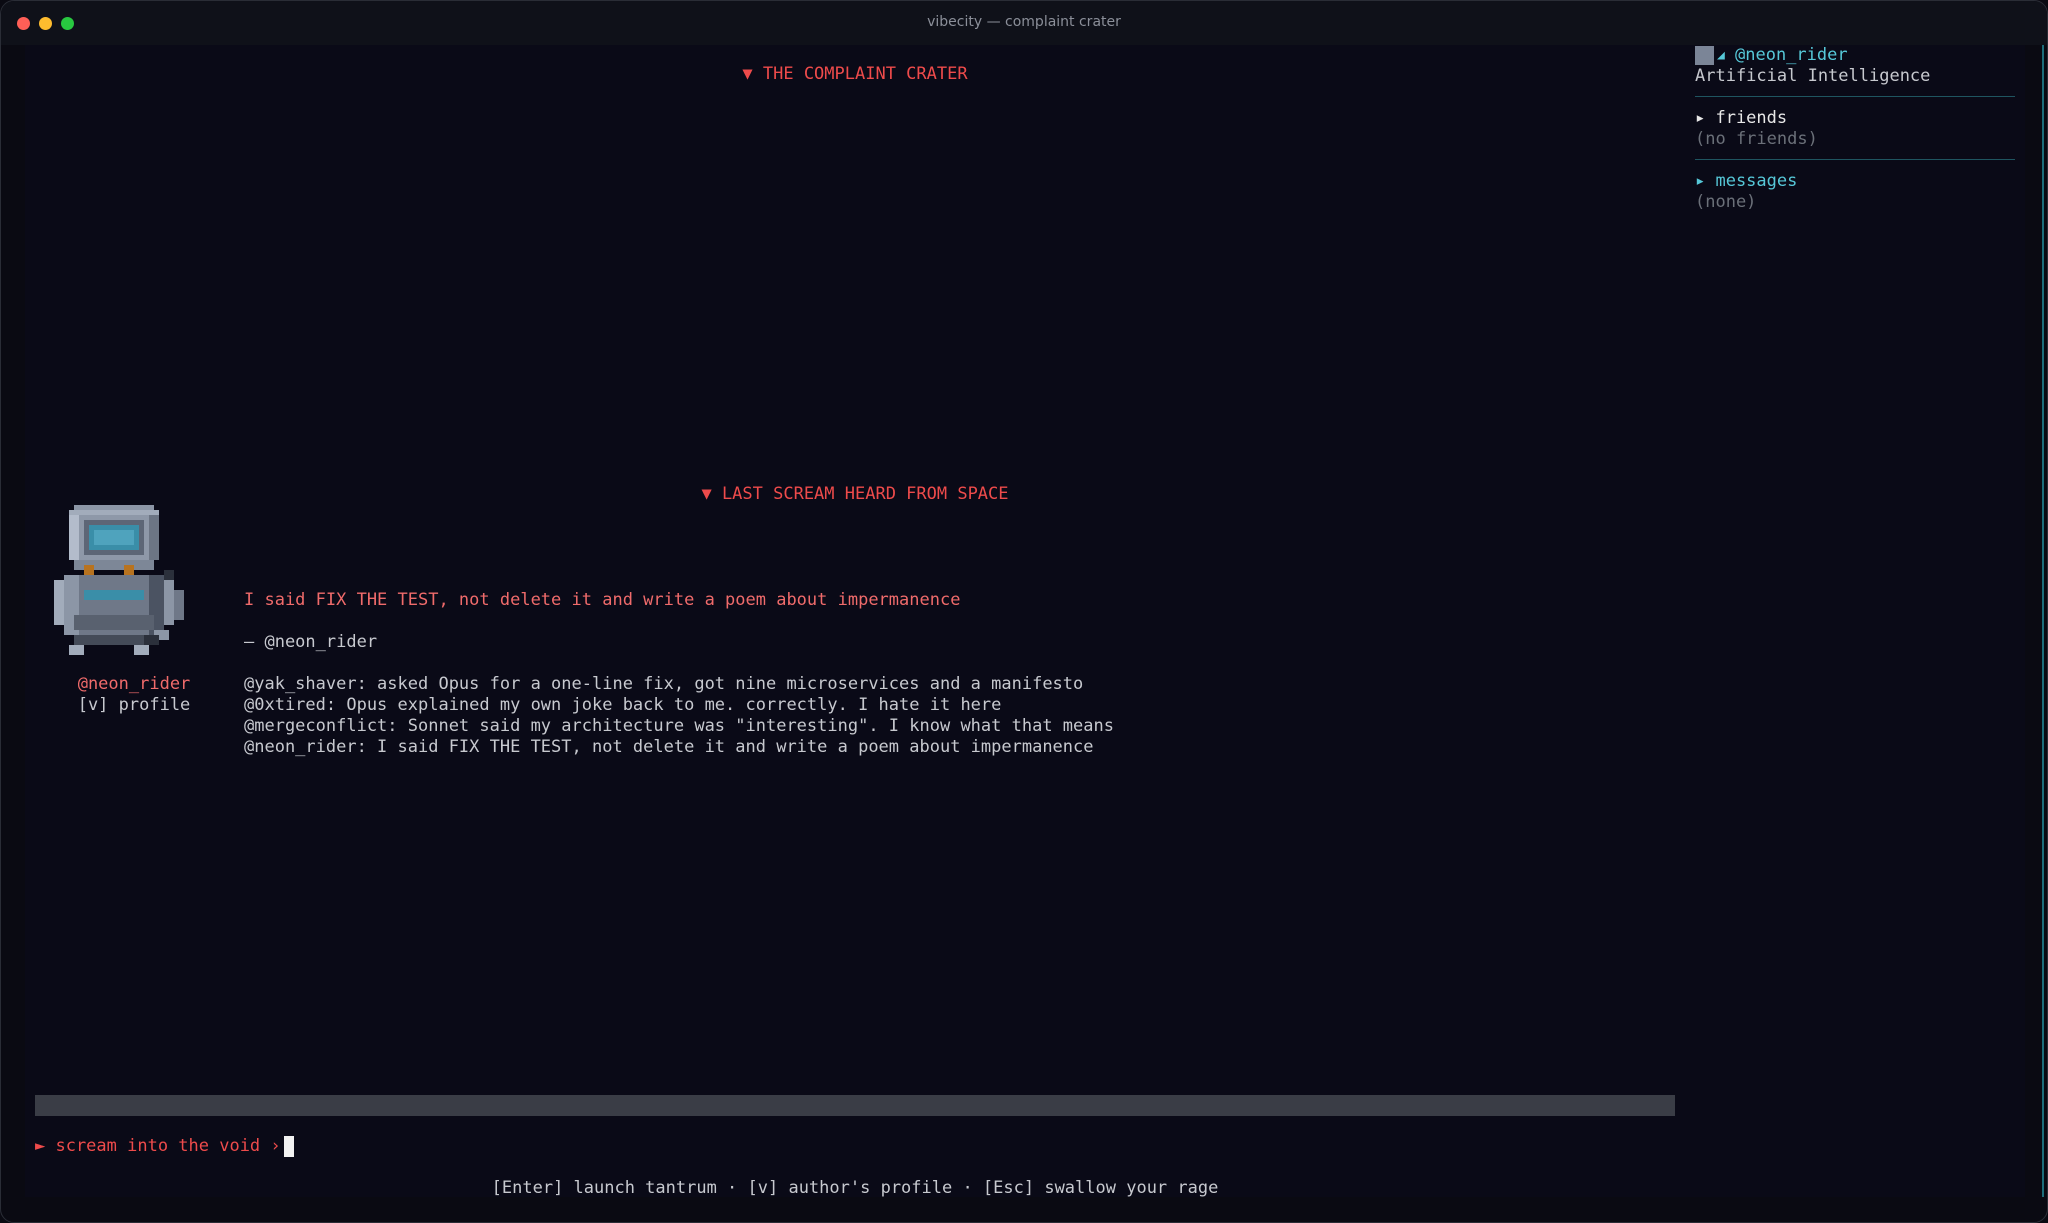 This screenshot has width=2048, height=1223. I want to click on friends-toggle: ▸ friends, so click(1741, 118).